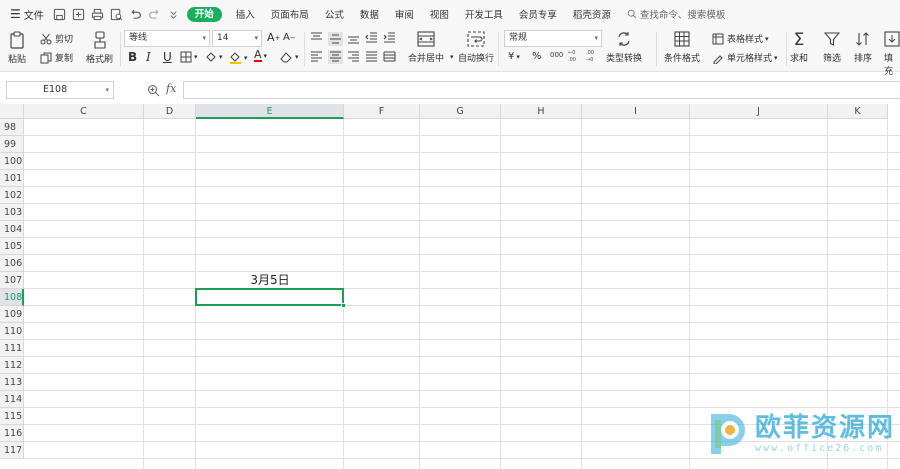 Image resolution: width=900 pixels, height=469 pixels. Describe the element at coordinates (419, 294) in the screenshot. I see `gridline-vertical` at that location.